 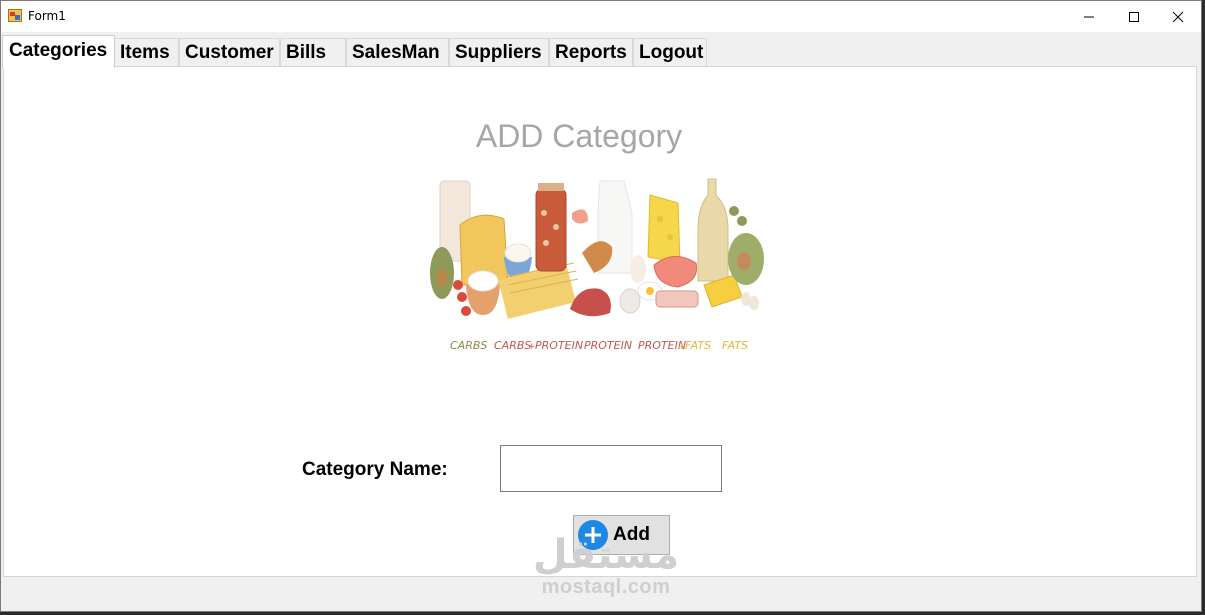 I want to click on tab-reports: Reports, so click(x=591, y=52).